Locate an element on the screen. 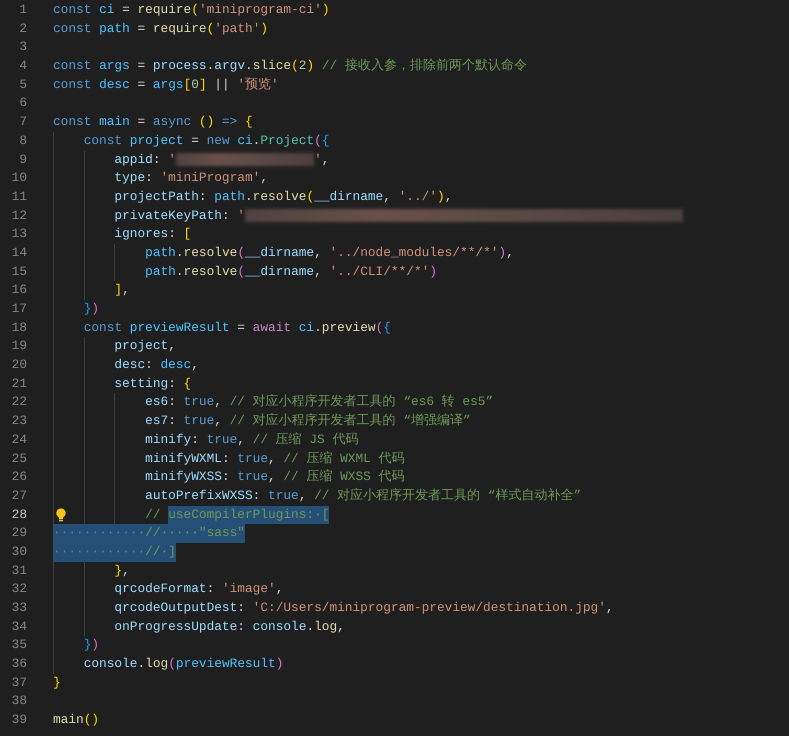 The width and height of the screenshot is (789, 736). code-line: autoPrefixWXSS: true, // 对应小程序开发者工具的 “样式自动补全” is located at coordinates (363, 495).